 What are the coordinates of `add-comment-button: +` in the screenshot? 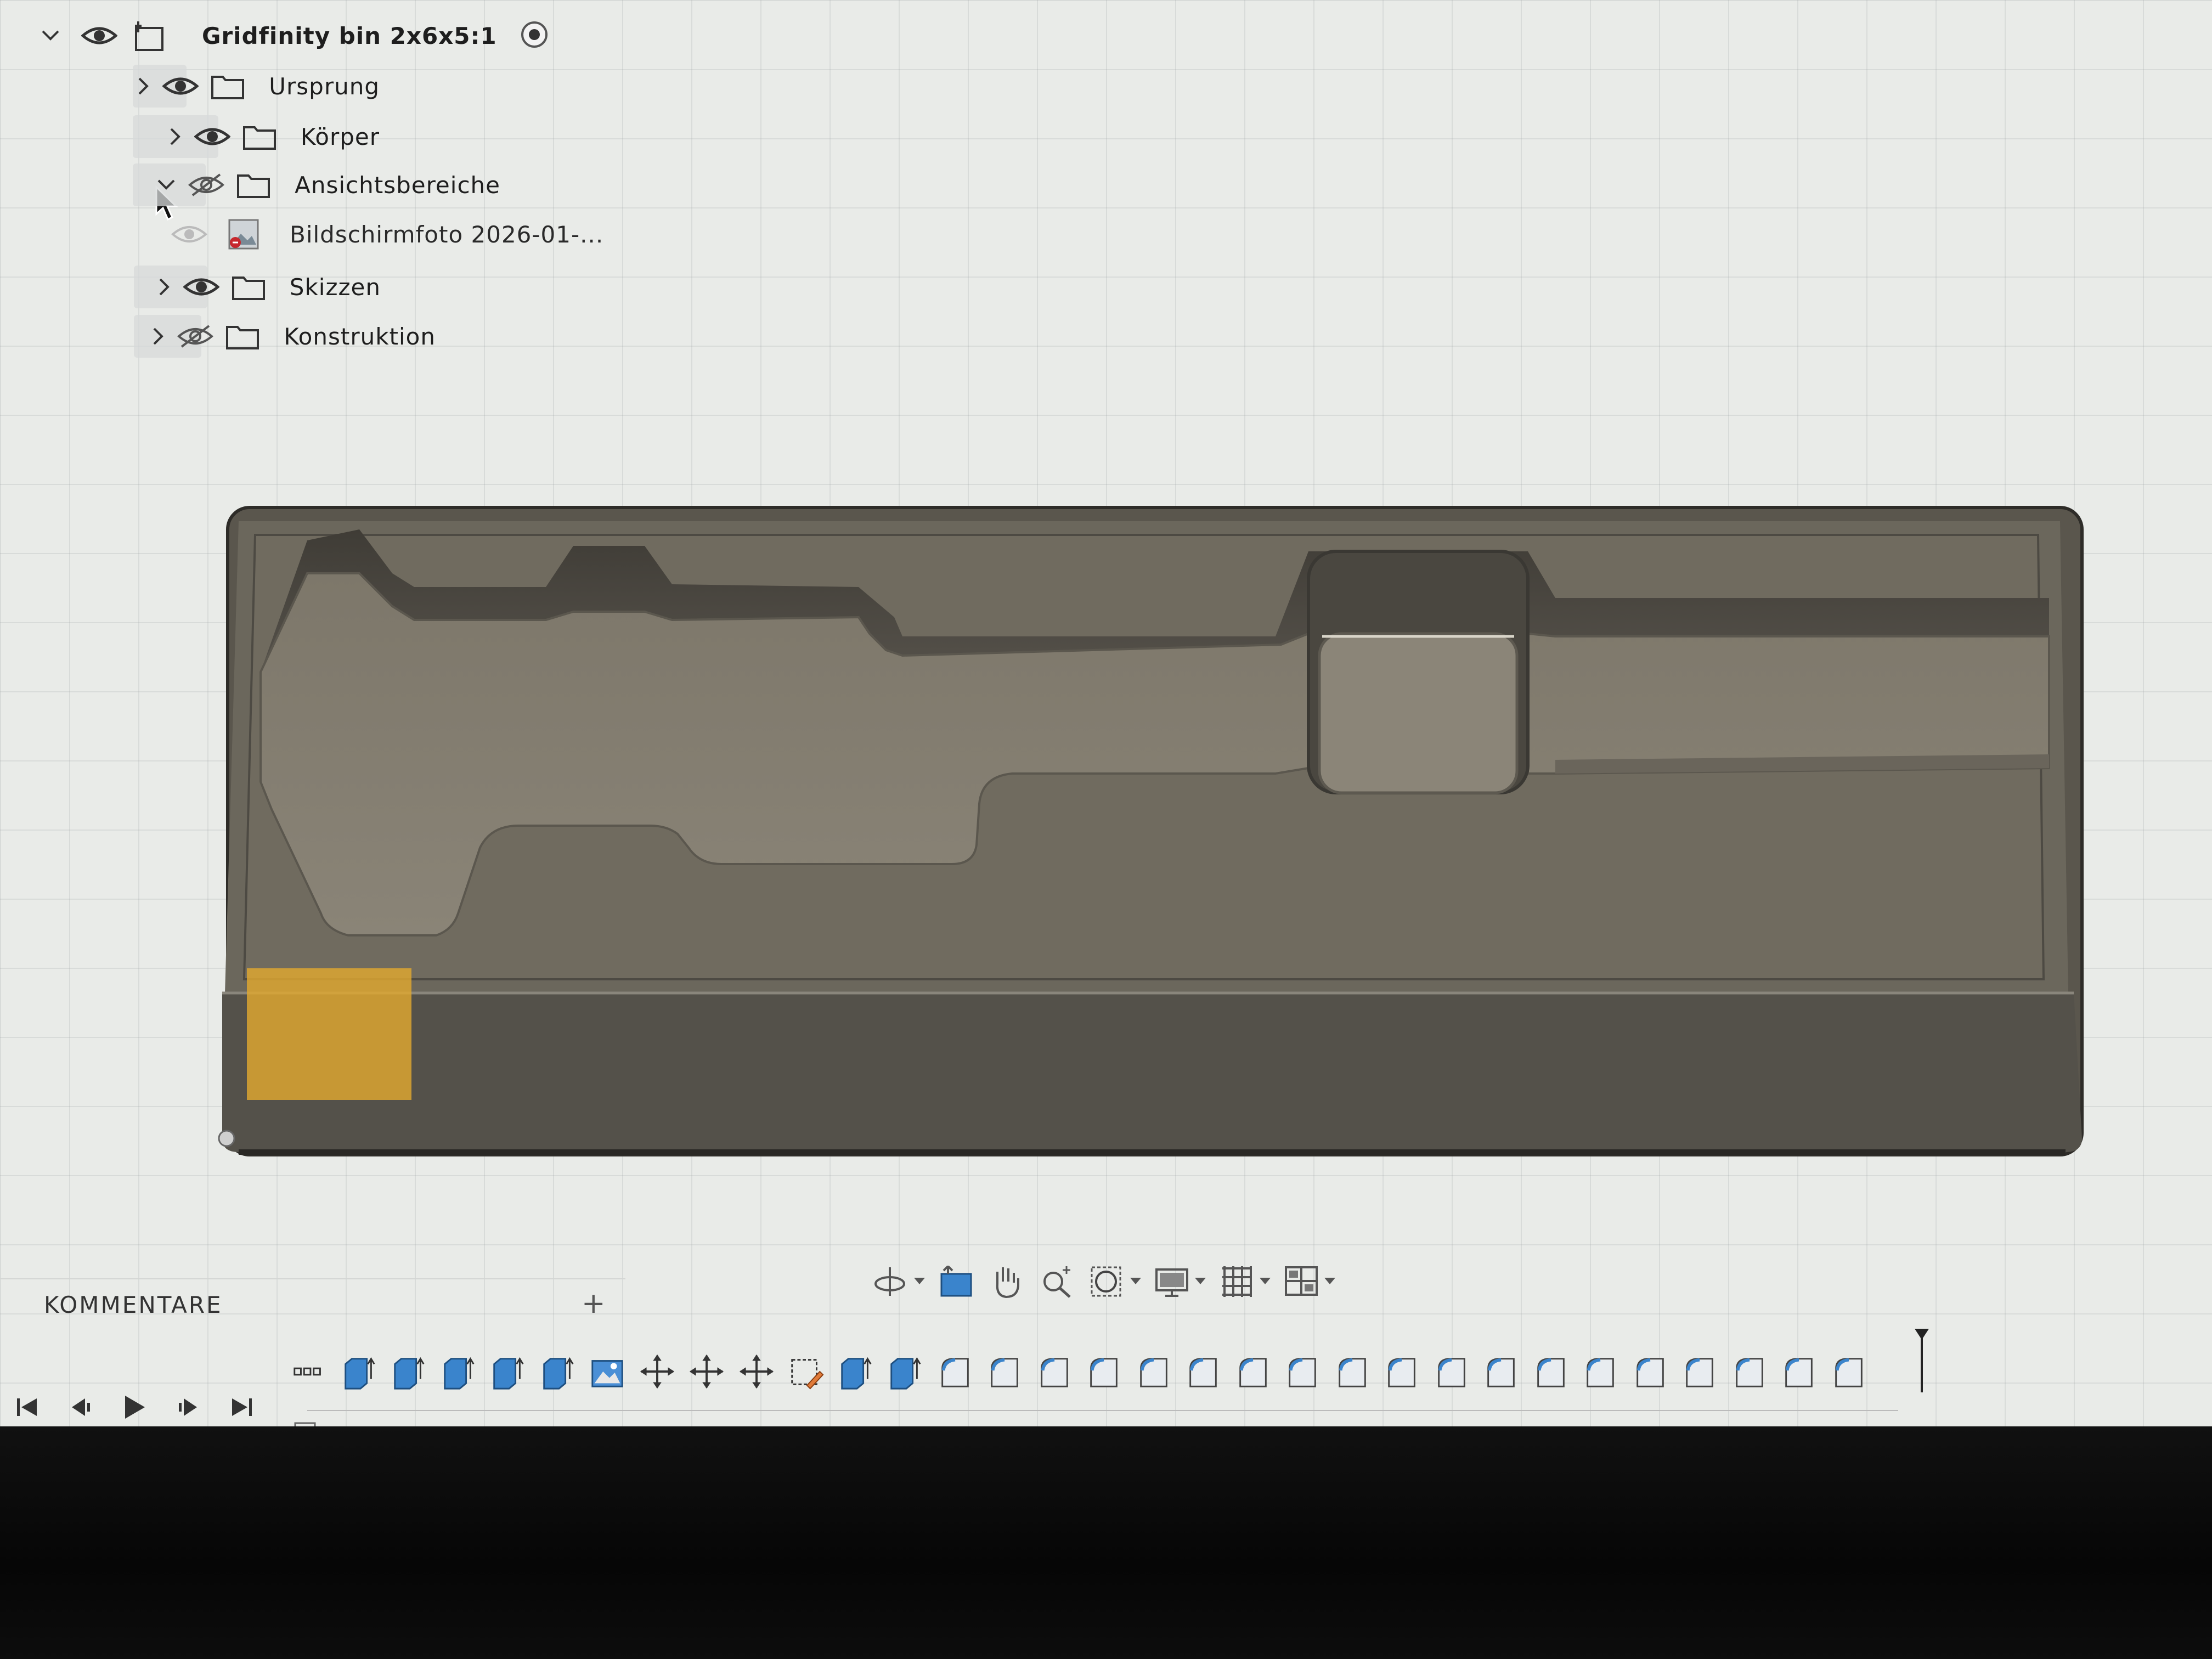 It's located at (594, 1304).